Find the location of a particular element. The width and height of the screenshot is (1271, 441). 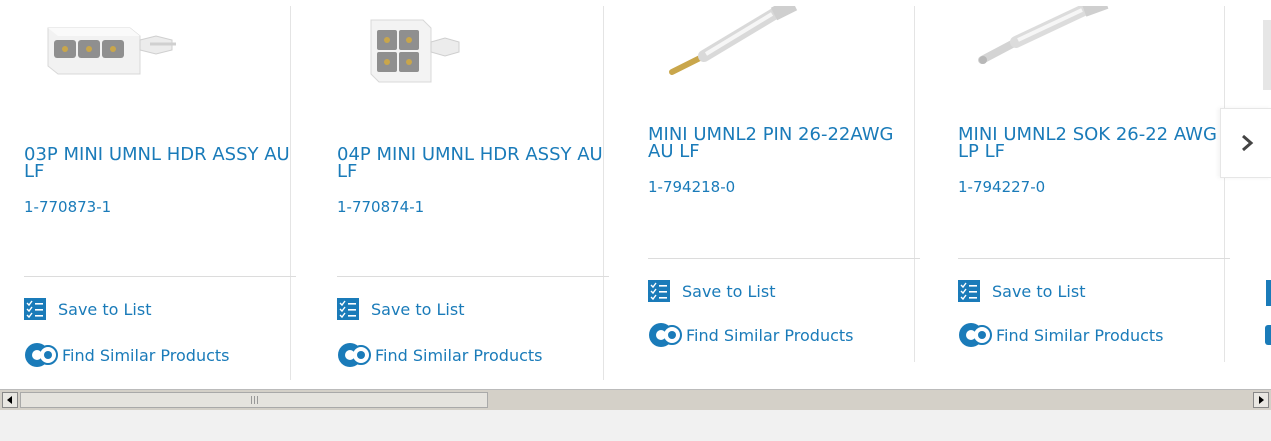

product-title-link: 03P MINI UMNL HDR ASSY AU LF is located at coordinates (160, 163).